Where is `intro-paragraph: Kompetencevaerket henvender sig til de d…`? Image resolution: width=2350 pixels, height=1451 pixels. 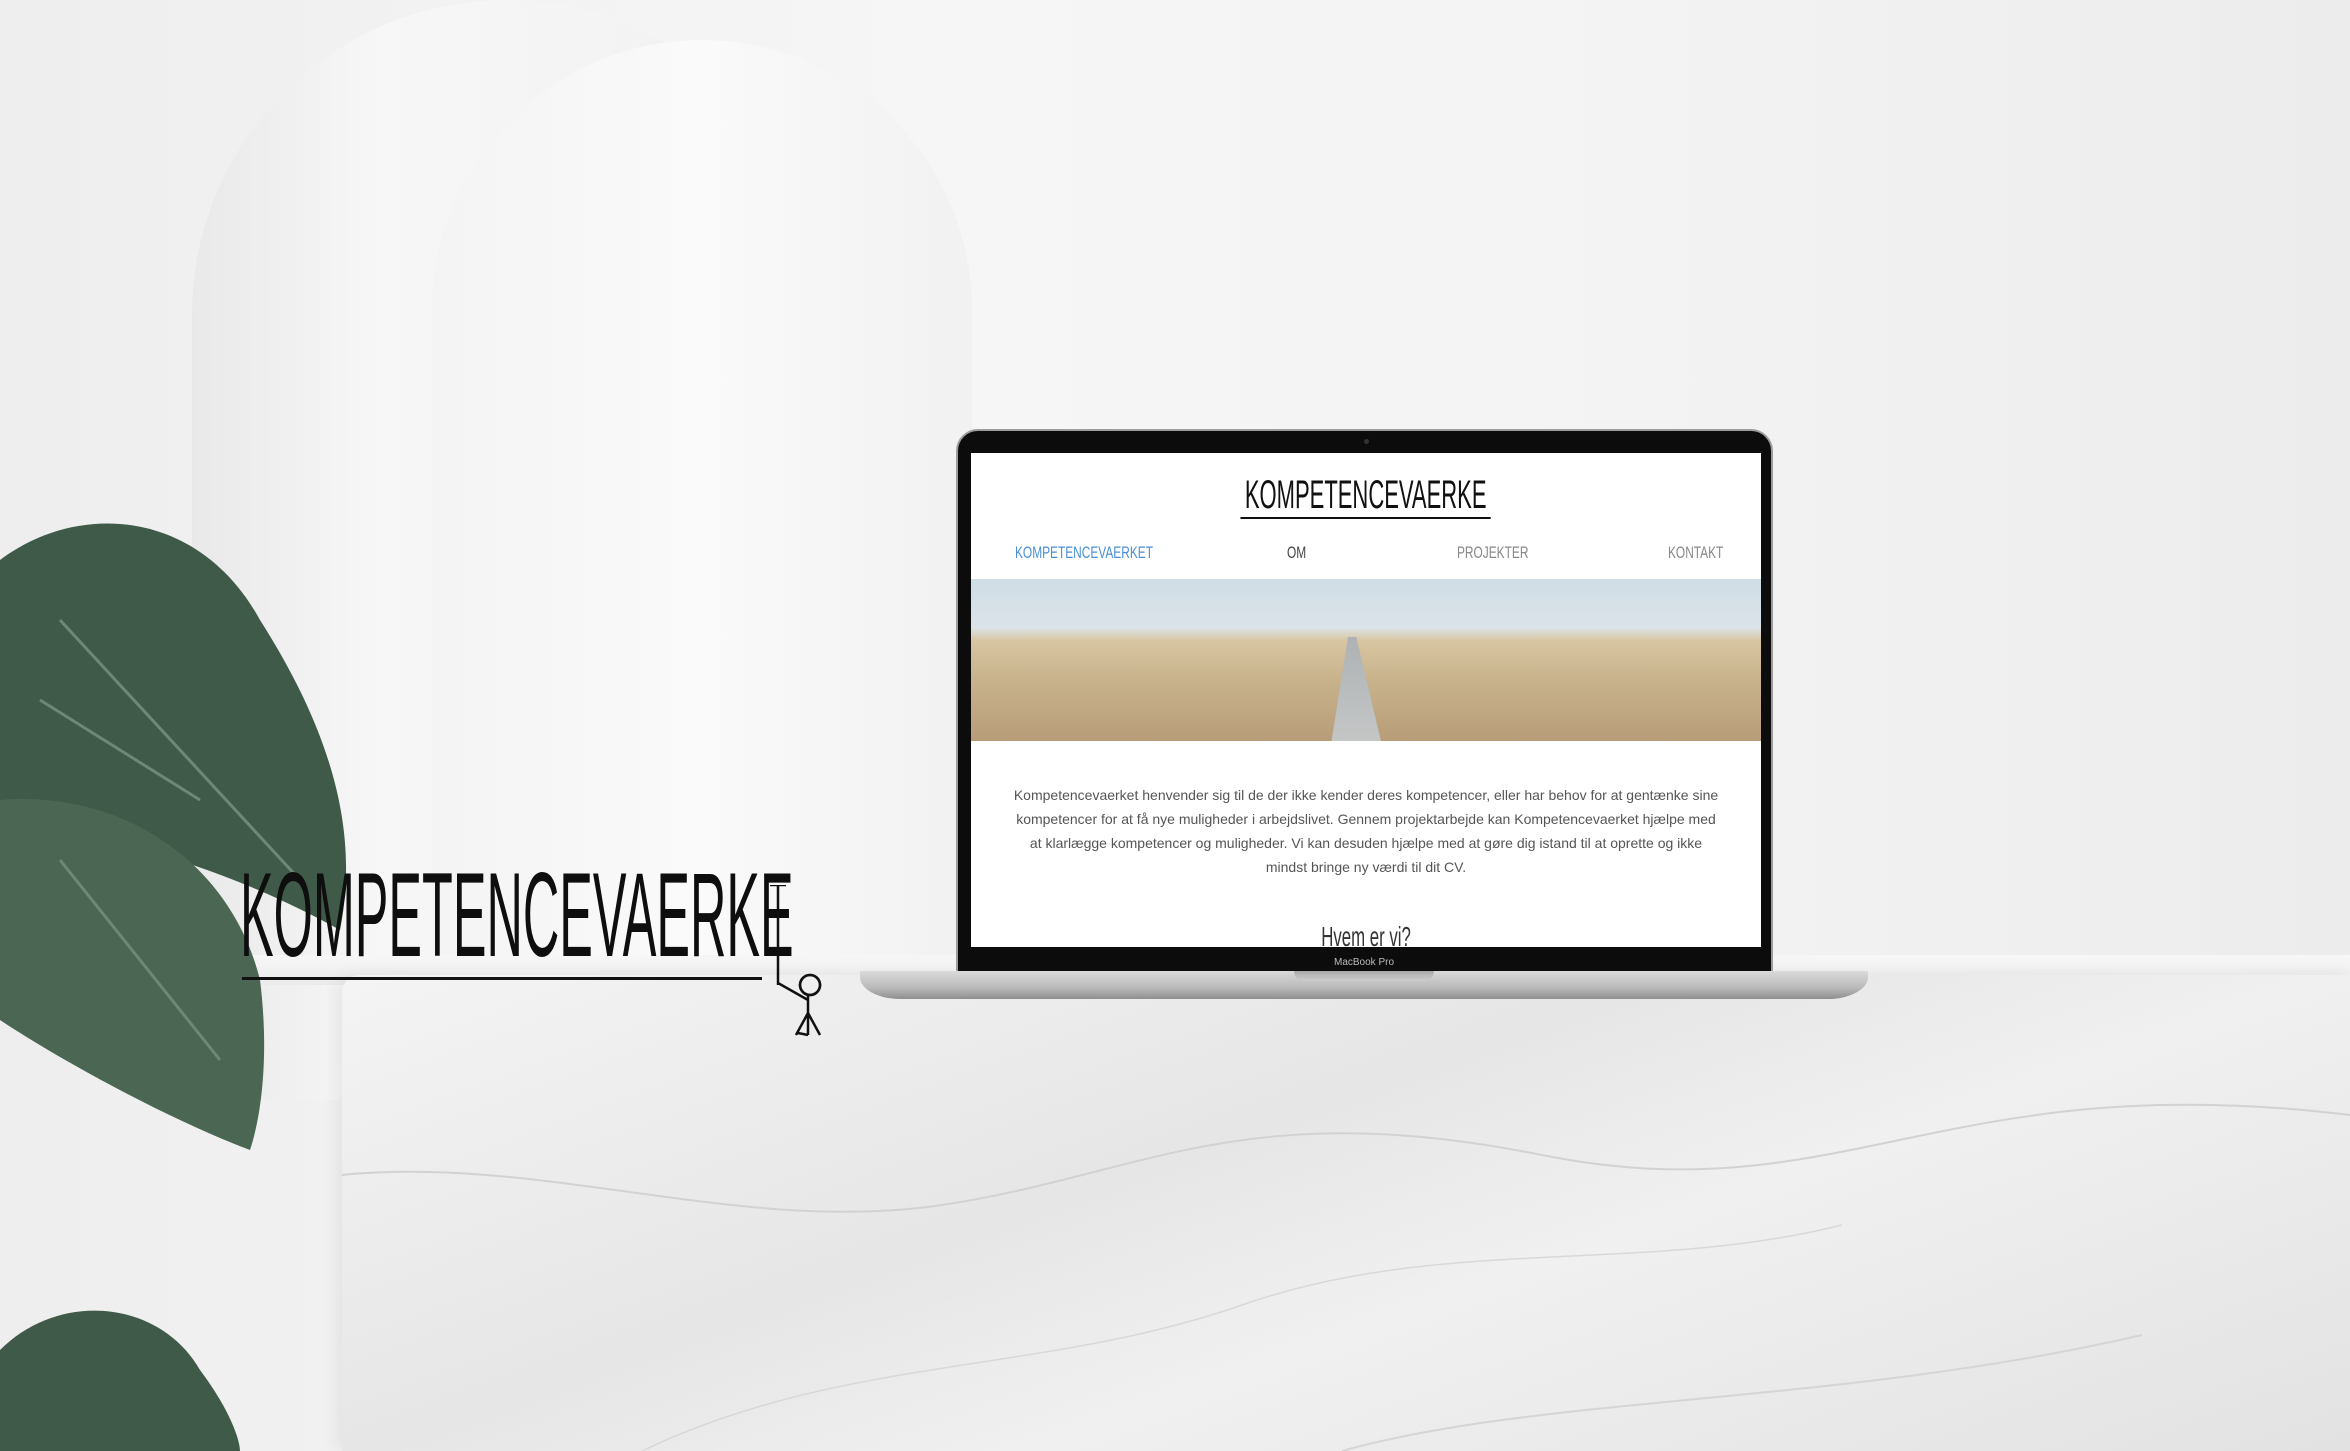
intro-paragraph: Kompetencevaerket henvender sig til de d… is located at coordinates (1366, 831).